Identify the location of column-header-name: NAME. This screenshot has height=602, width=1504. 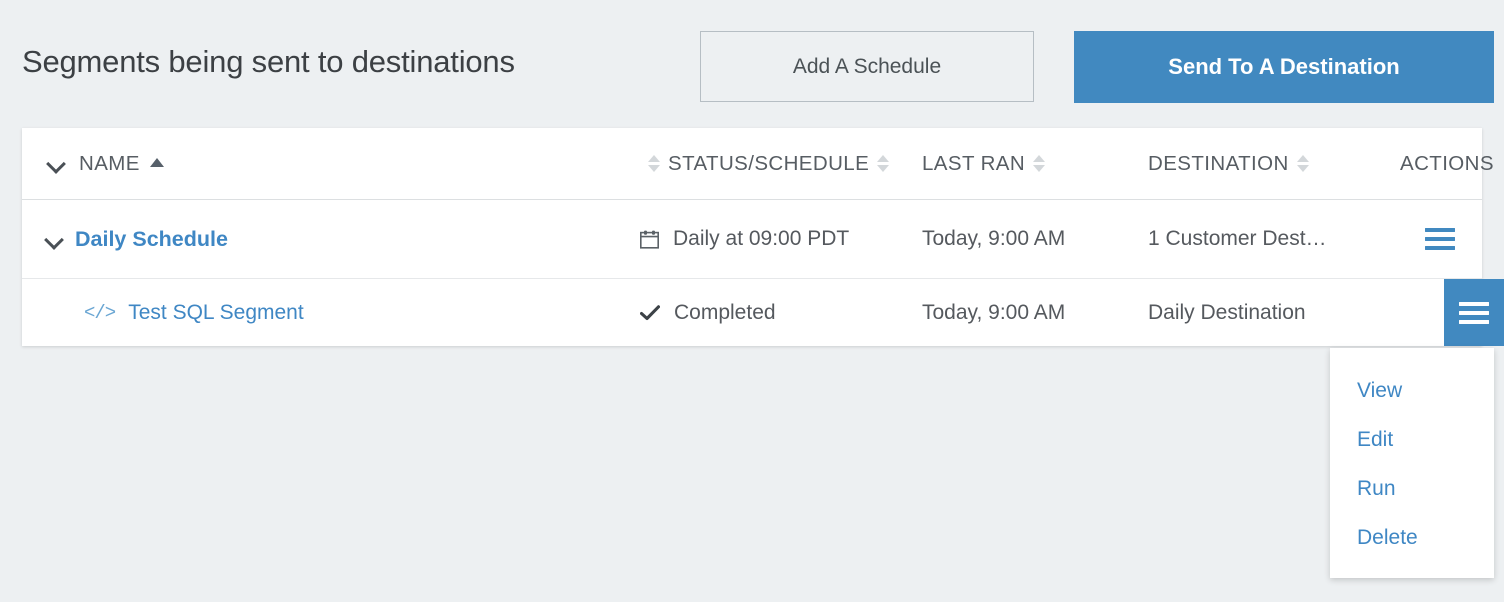
(335, 164).